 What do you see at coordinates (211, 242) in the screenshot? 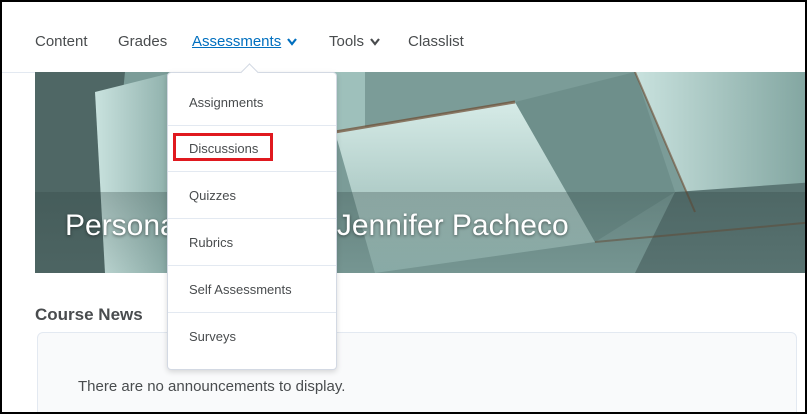
I see `menu-item-label: Rubrics` at bounding box center [211, 242].